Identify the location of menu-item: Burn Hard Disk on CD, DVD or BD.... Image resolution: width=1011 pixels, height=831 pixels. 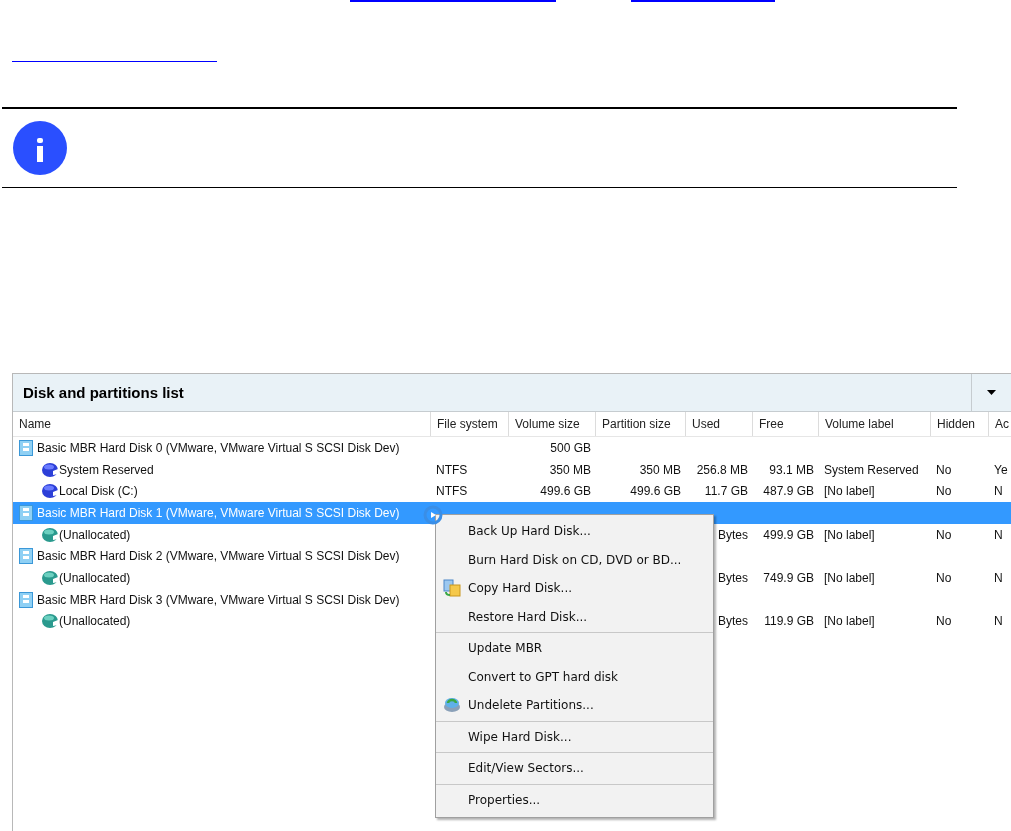
(574, 559).